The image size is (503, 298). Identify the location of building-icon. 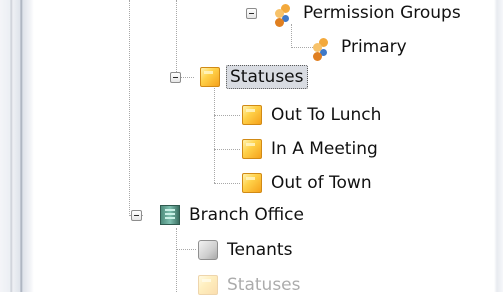
(170, 215).